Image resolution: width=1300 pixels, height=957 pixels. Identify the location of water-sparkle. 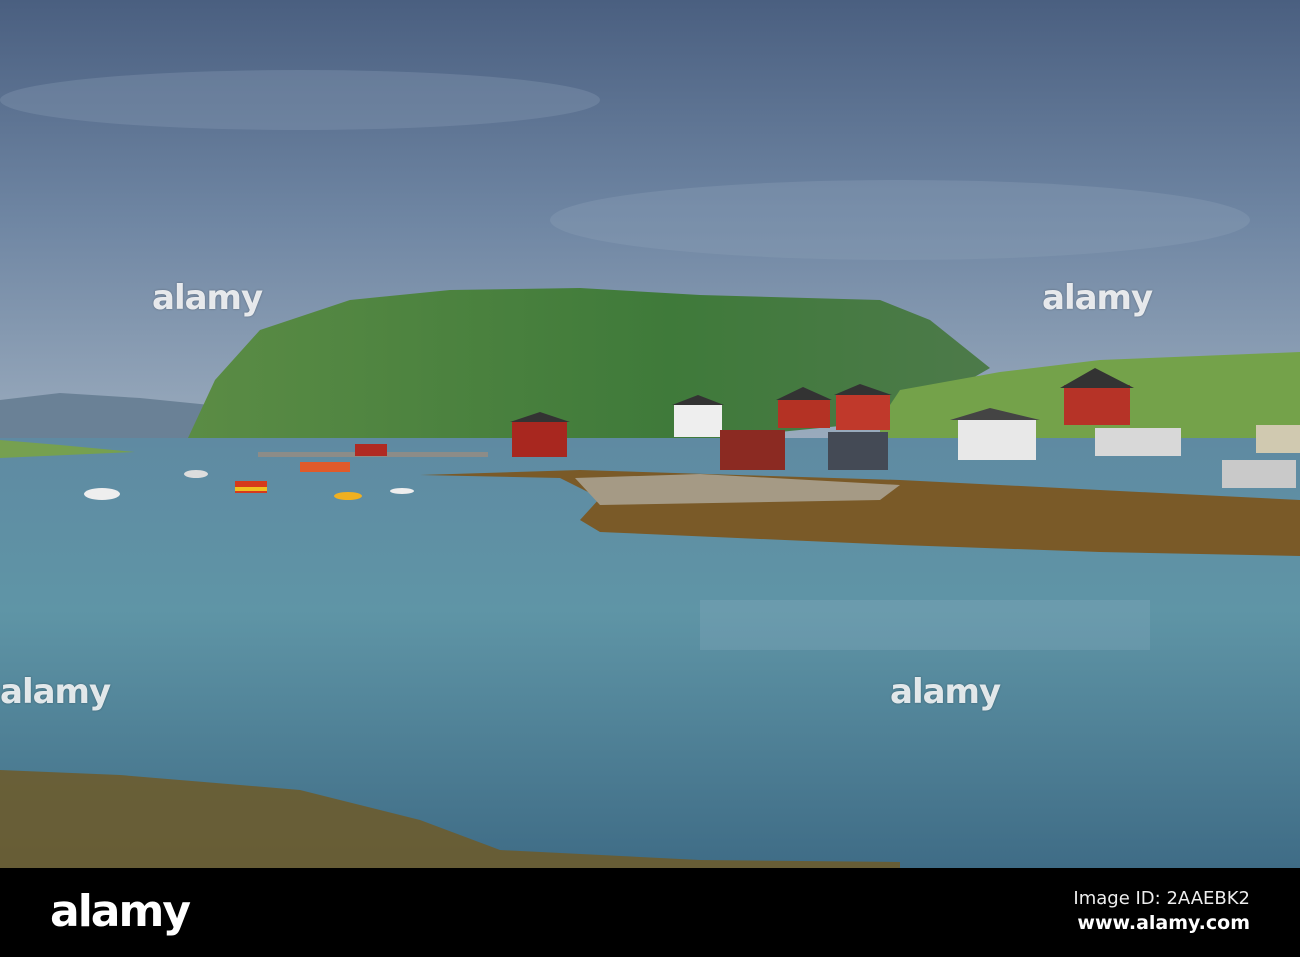
(925, 625).